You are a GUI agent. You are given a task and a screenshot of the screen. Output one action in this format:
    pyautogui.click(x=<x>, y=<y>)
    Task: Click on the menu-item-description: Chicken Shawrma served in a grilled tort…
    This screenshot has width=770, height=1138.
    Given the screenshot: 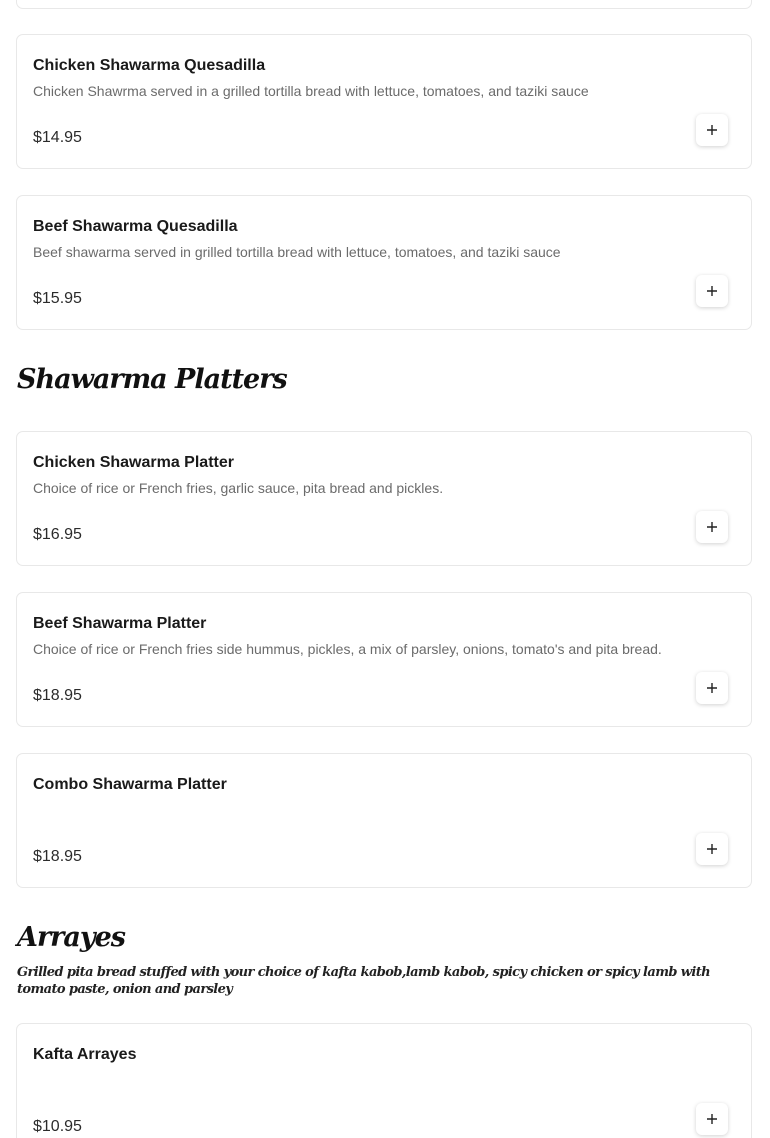 What is the action you would take?
    pyautogui.click(x=311, y=91)
    